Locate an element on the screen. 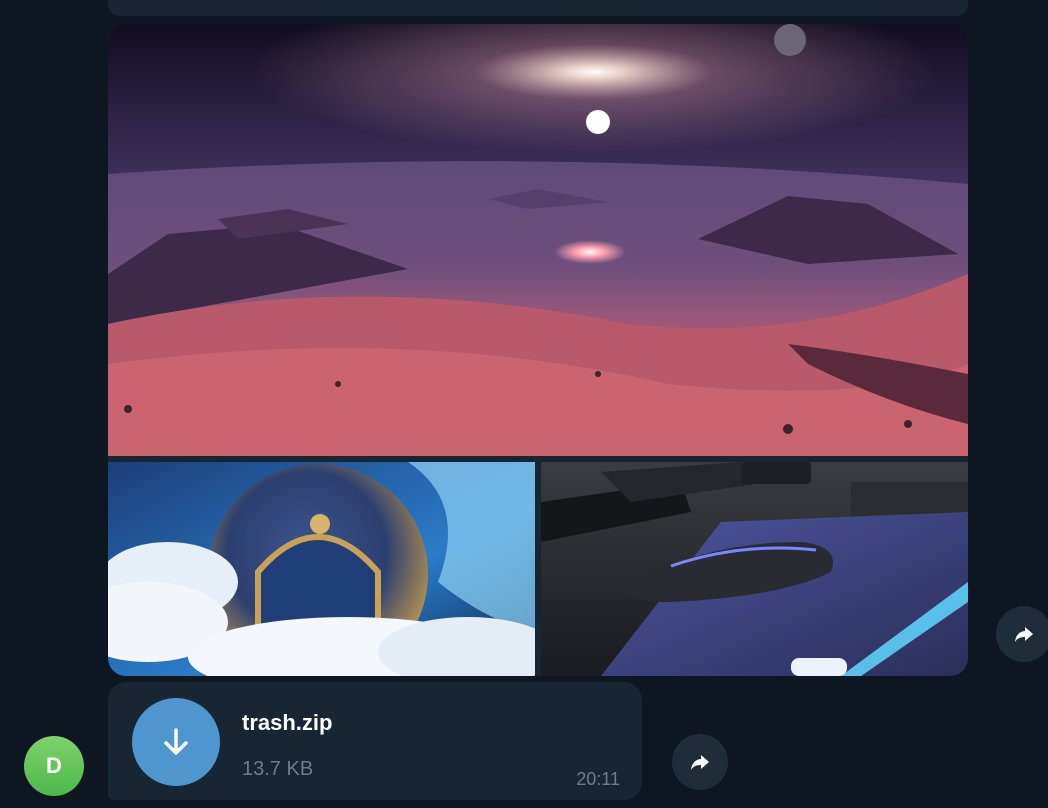  download-button is located at coordinates (176, 742).